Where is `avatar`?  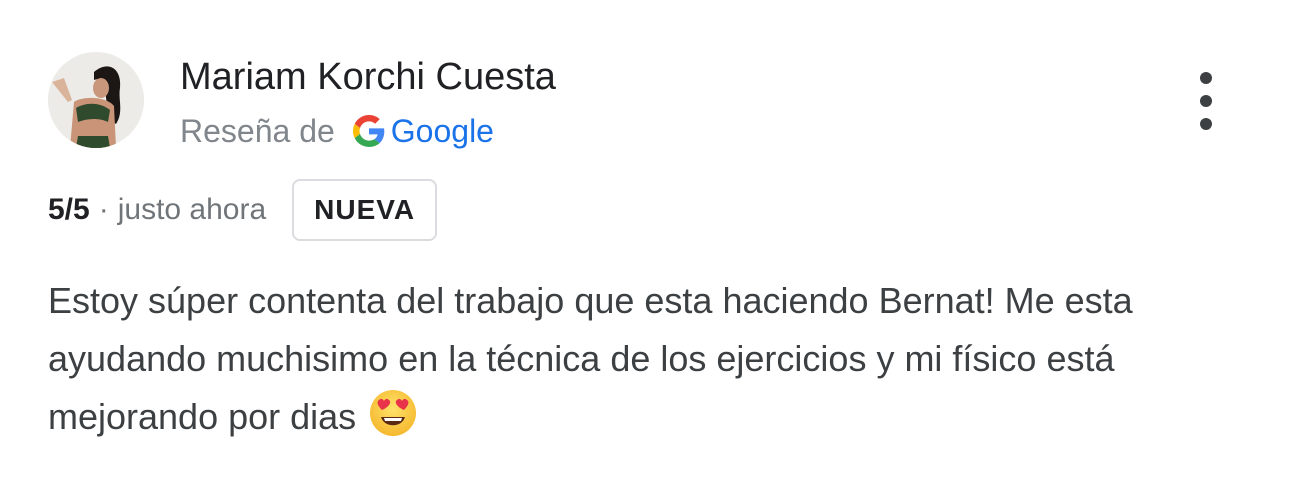 avatar is located at coordinates (96, 100).